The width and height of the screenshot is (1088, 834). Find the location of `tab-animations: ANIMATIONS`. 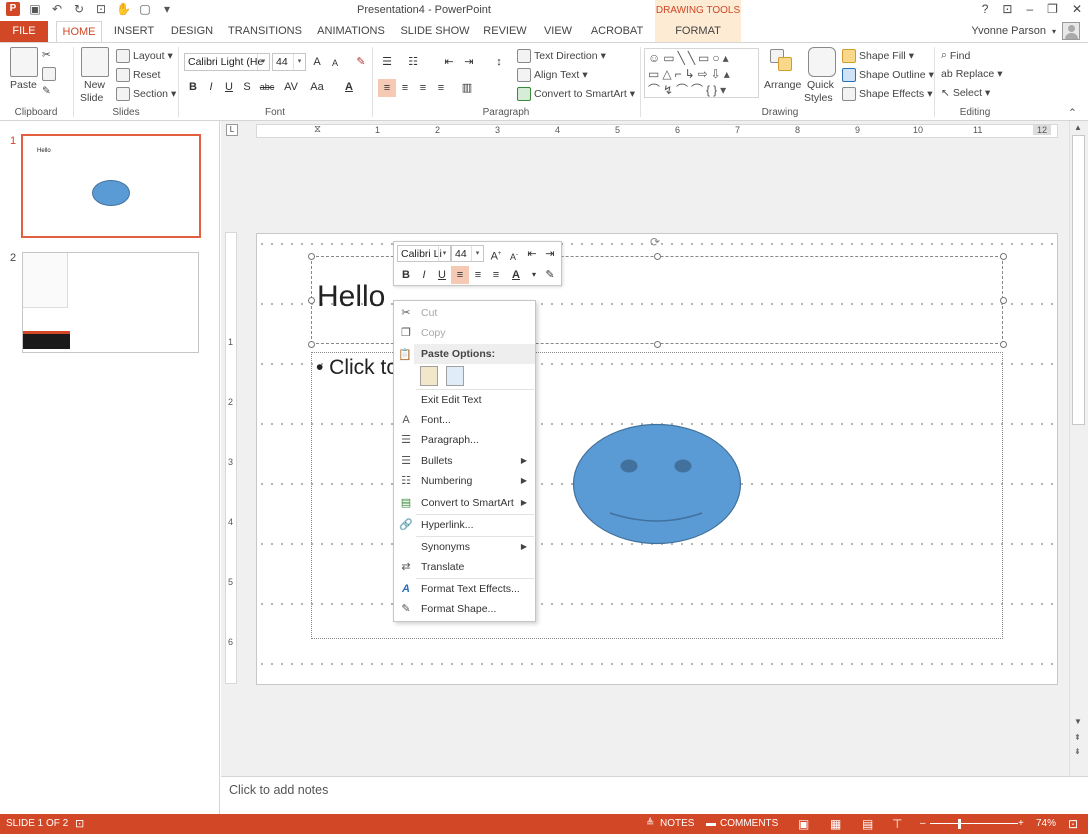

tab-animations: ANIMATIONS is located at coordinates (351, 31).